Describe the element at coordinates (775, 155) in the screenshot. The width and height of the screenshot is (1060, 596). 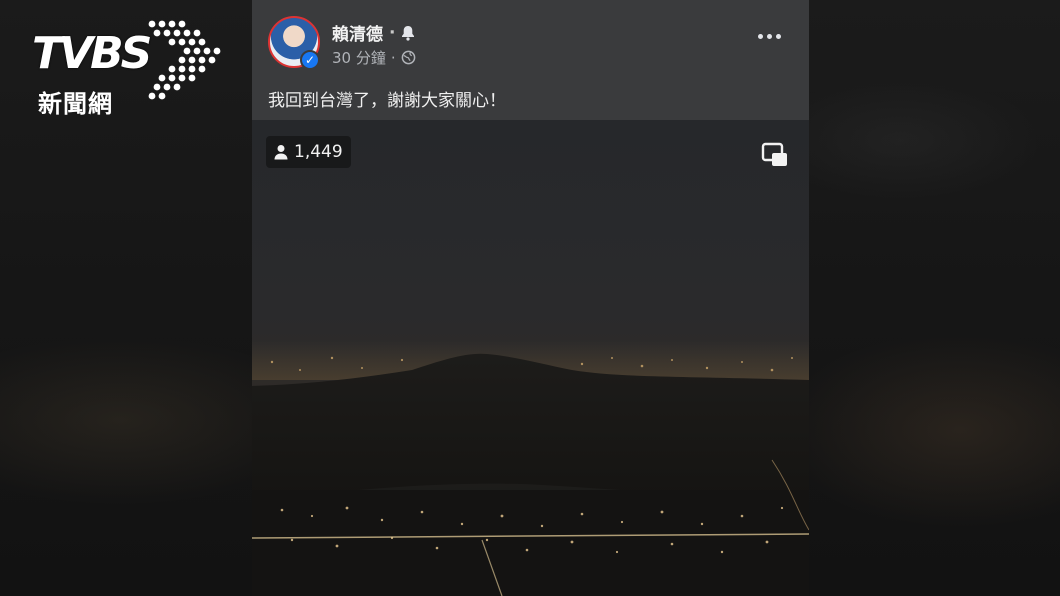
I see `picture-in-picture-icon` at that location.